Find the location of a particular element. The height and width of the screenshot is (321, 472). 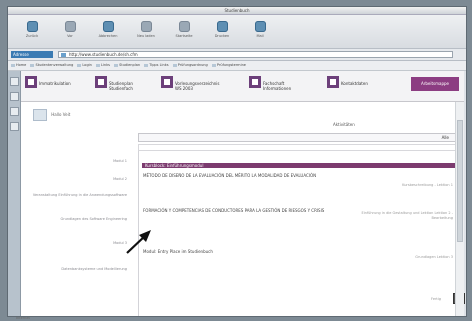

page-icon is located at coordinates (63, 55).